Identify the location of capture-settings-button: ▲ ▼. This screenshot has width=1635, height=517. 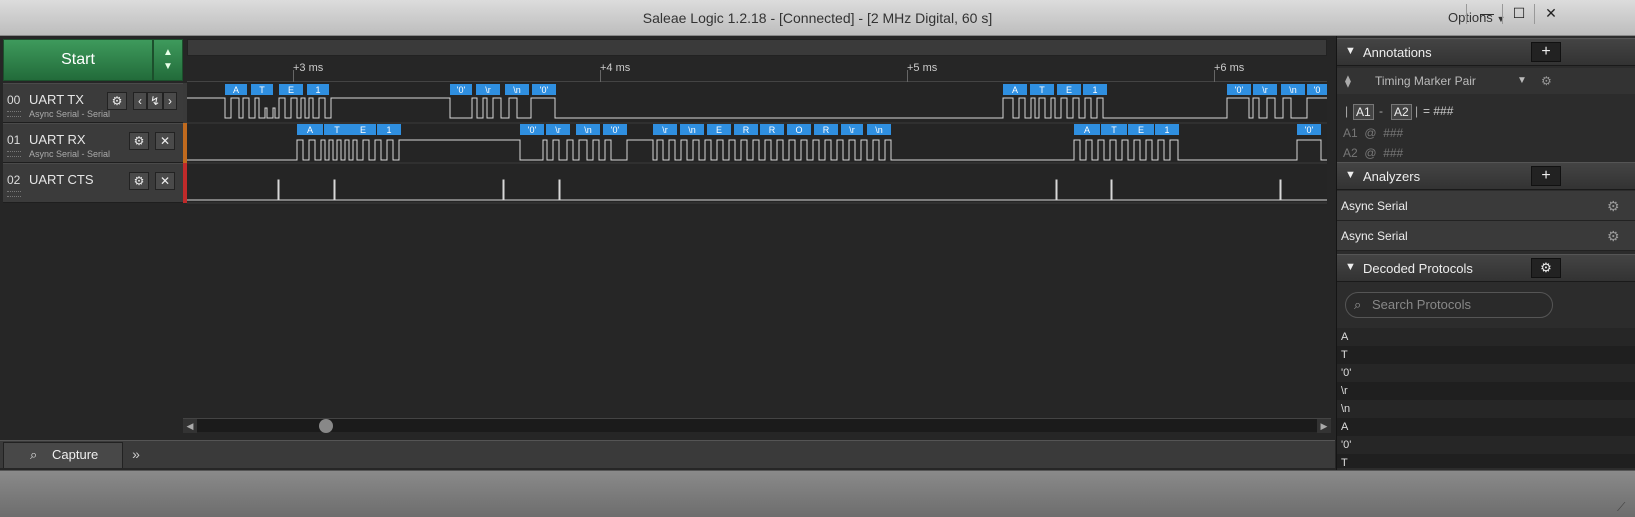
(168, 60).